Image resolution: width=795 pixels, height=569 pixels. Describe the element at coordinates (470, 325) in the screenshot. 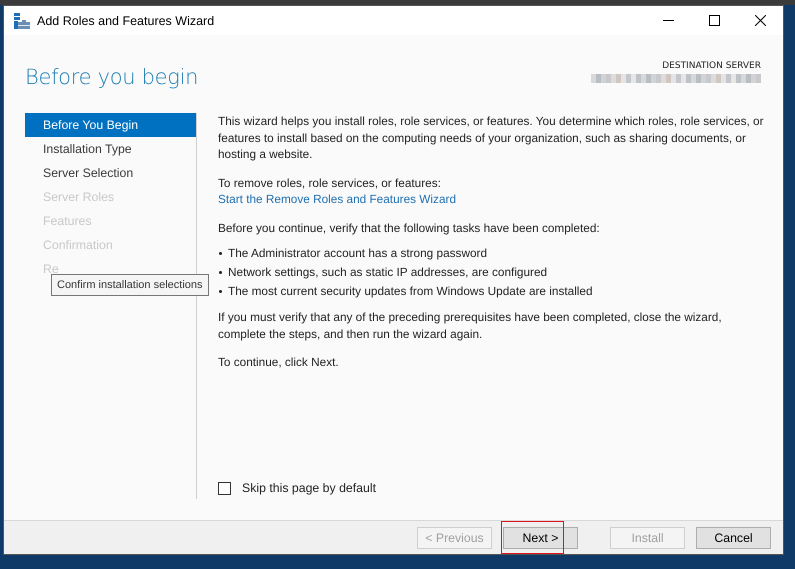

I see `paragraph: If you must verify that any of the preceding prerequisites have been completed, close the wizard, complete the steps, and then run the wizard again.` at that location.